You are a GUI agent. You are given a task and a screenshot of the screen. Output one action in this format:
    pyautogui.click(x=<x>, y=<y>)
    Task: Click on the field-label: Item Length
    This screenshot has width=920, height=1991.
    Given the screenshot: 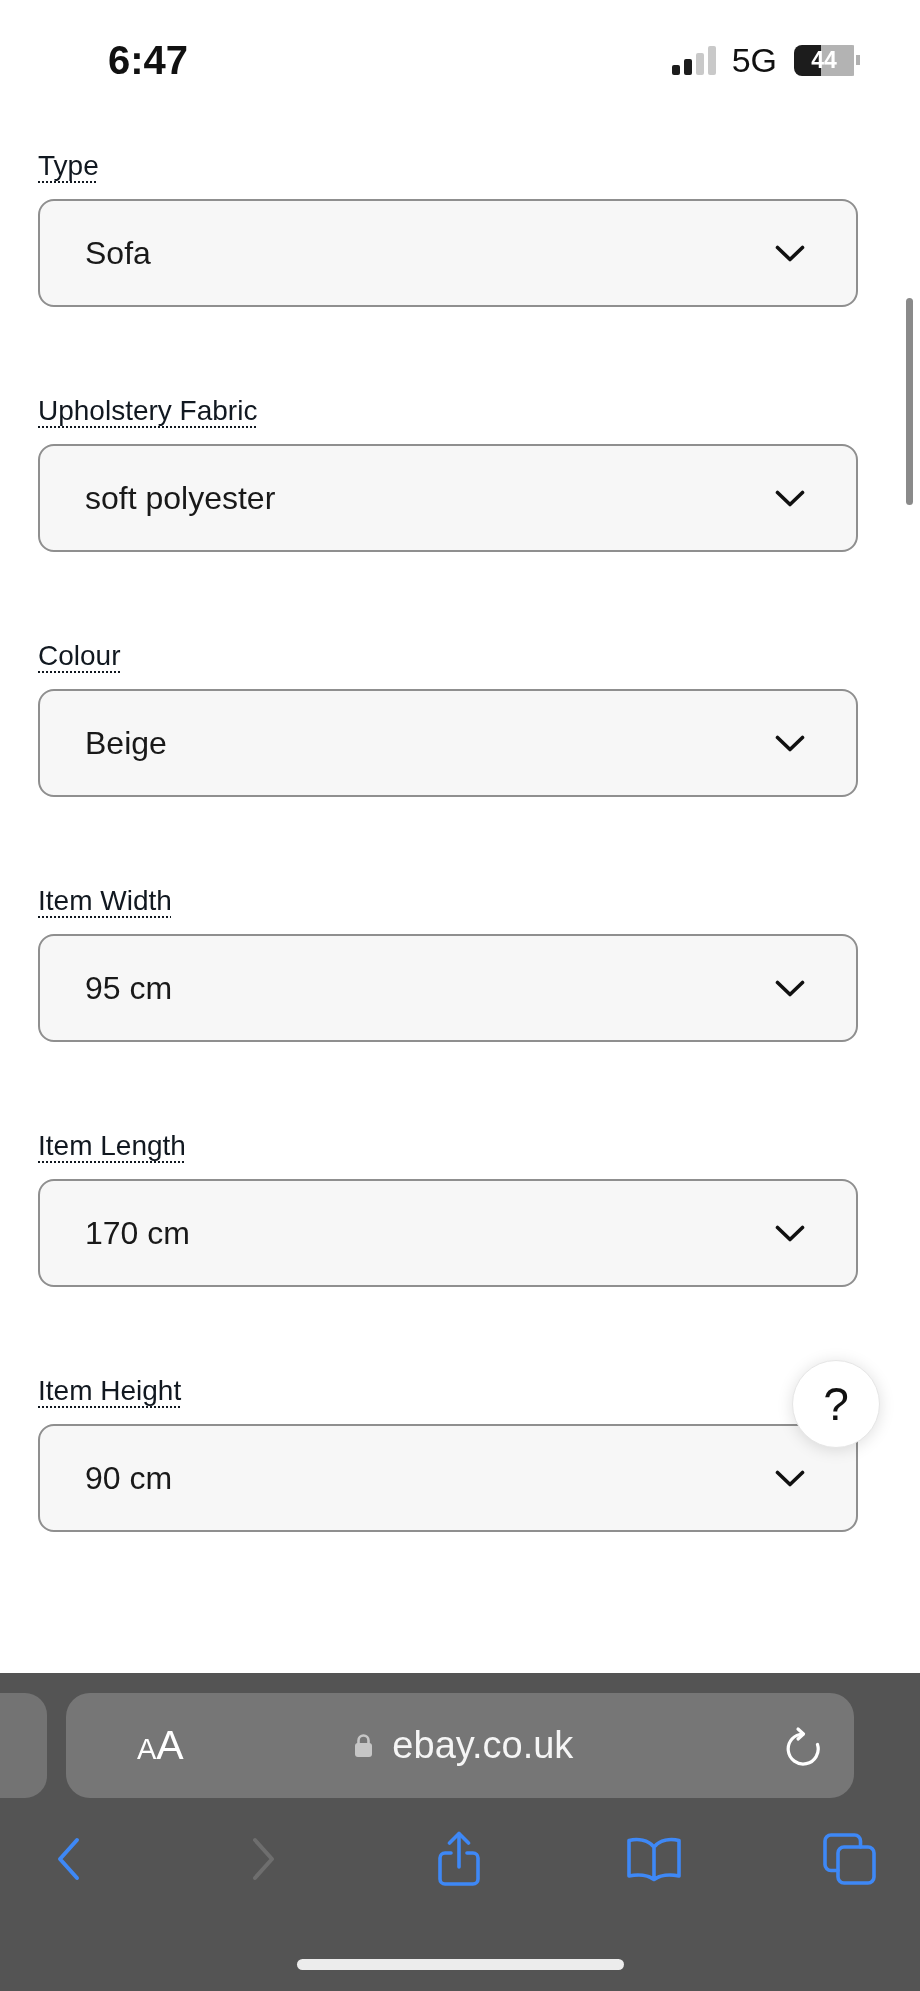 What is the action you would take?
    pyautogui.click(x=112, y=1146)
    